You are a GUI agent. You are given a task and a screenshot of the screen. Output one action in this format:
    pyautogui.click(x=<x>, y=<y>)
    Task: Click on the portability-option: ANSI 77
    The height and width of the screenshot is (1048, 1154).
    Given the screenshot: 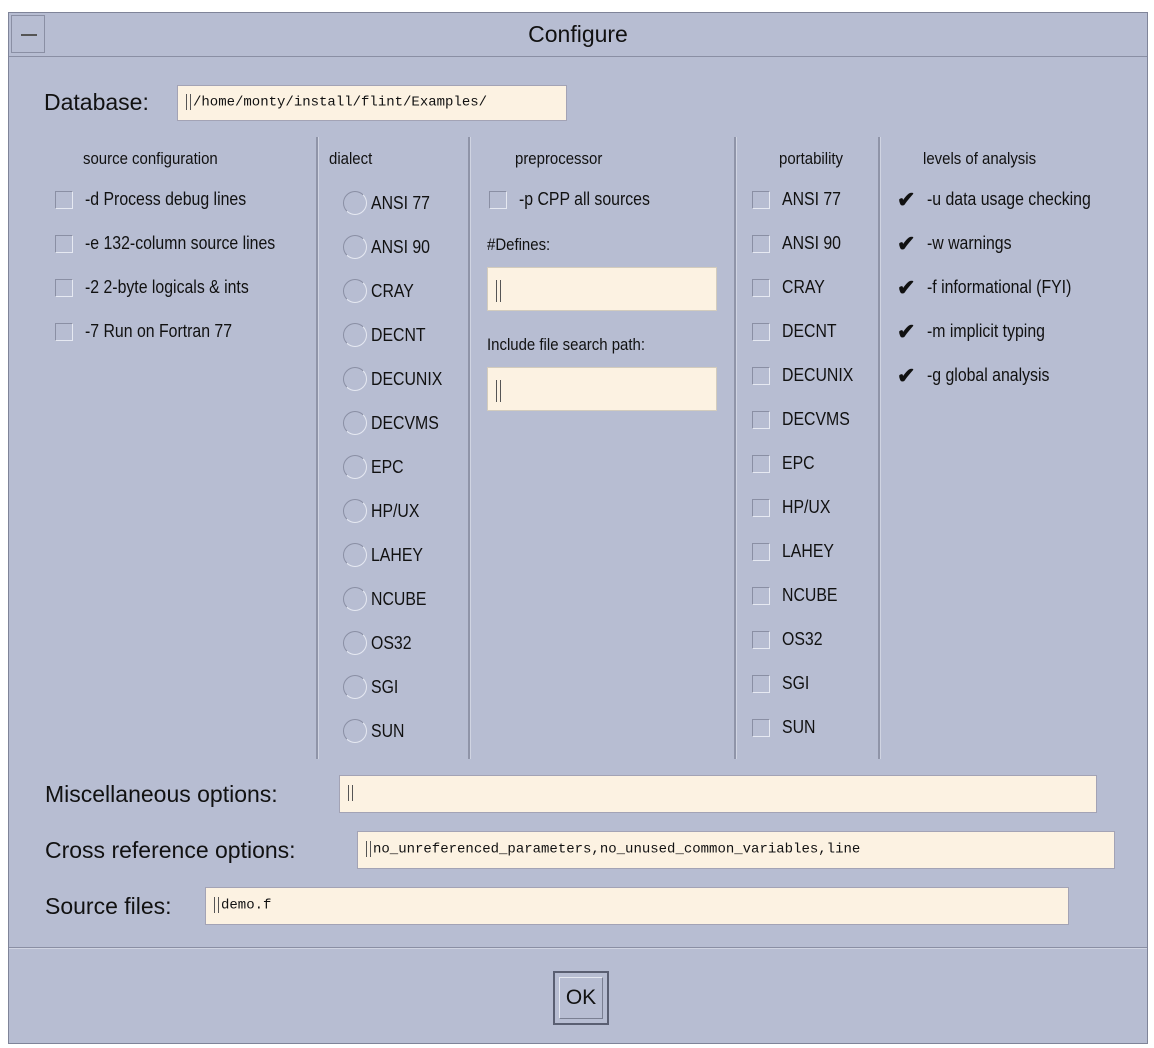 What is the action you would take?
    pyautogui.click(x=800, y=199)
    